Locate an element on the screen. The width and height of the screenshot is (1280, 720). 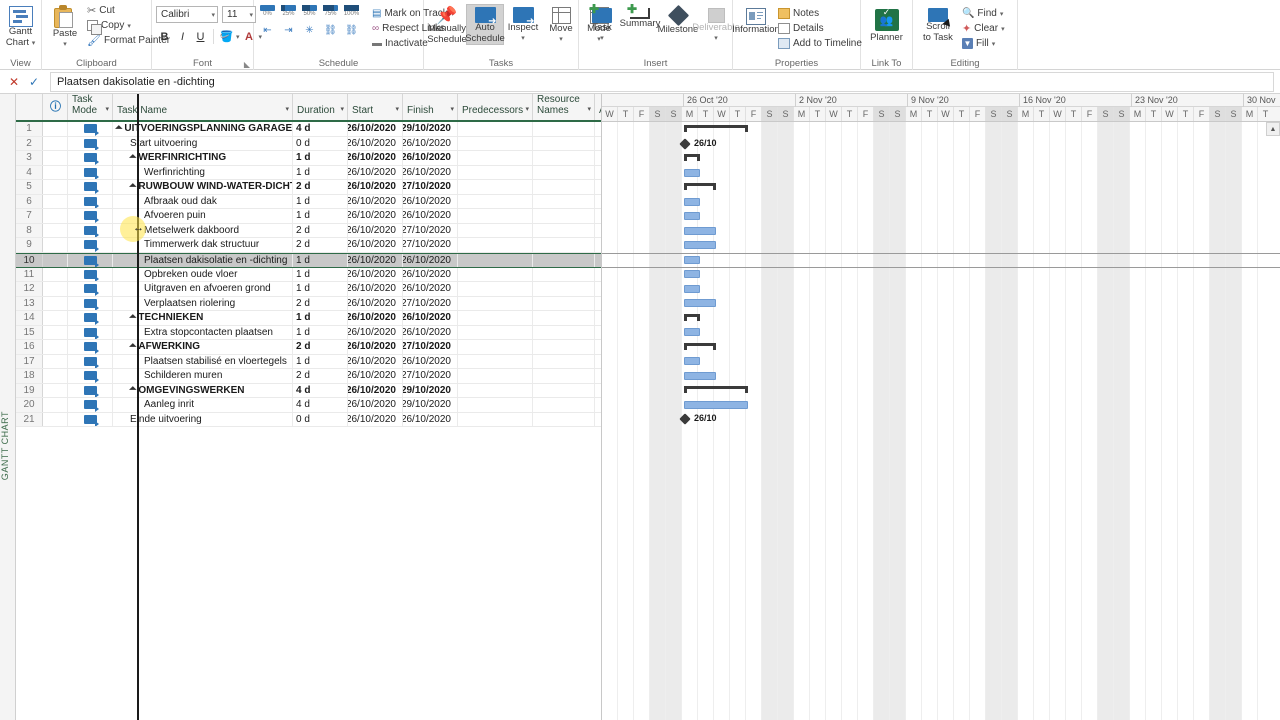
row-number-header is located at coordinates (29, 107).